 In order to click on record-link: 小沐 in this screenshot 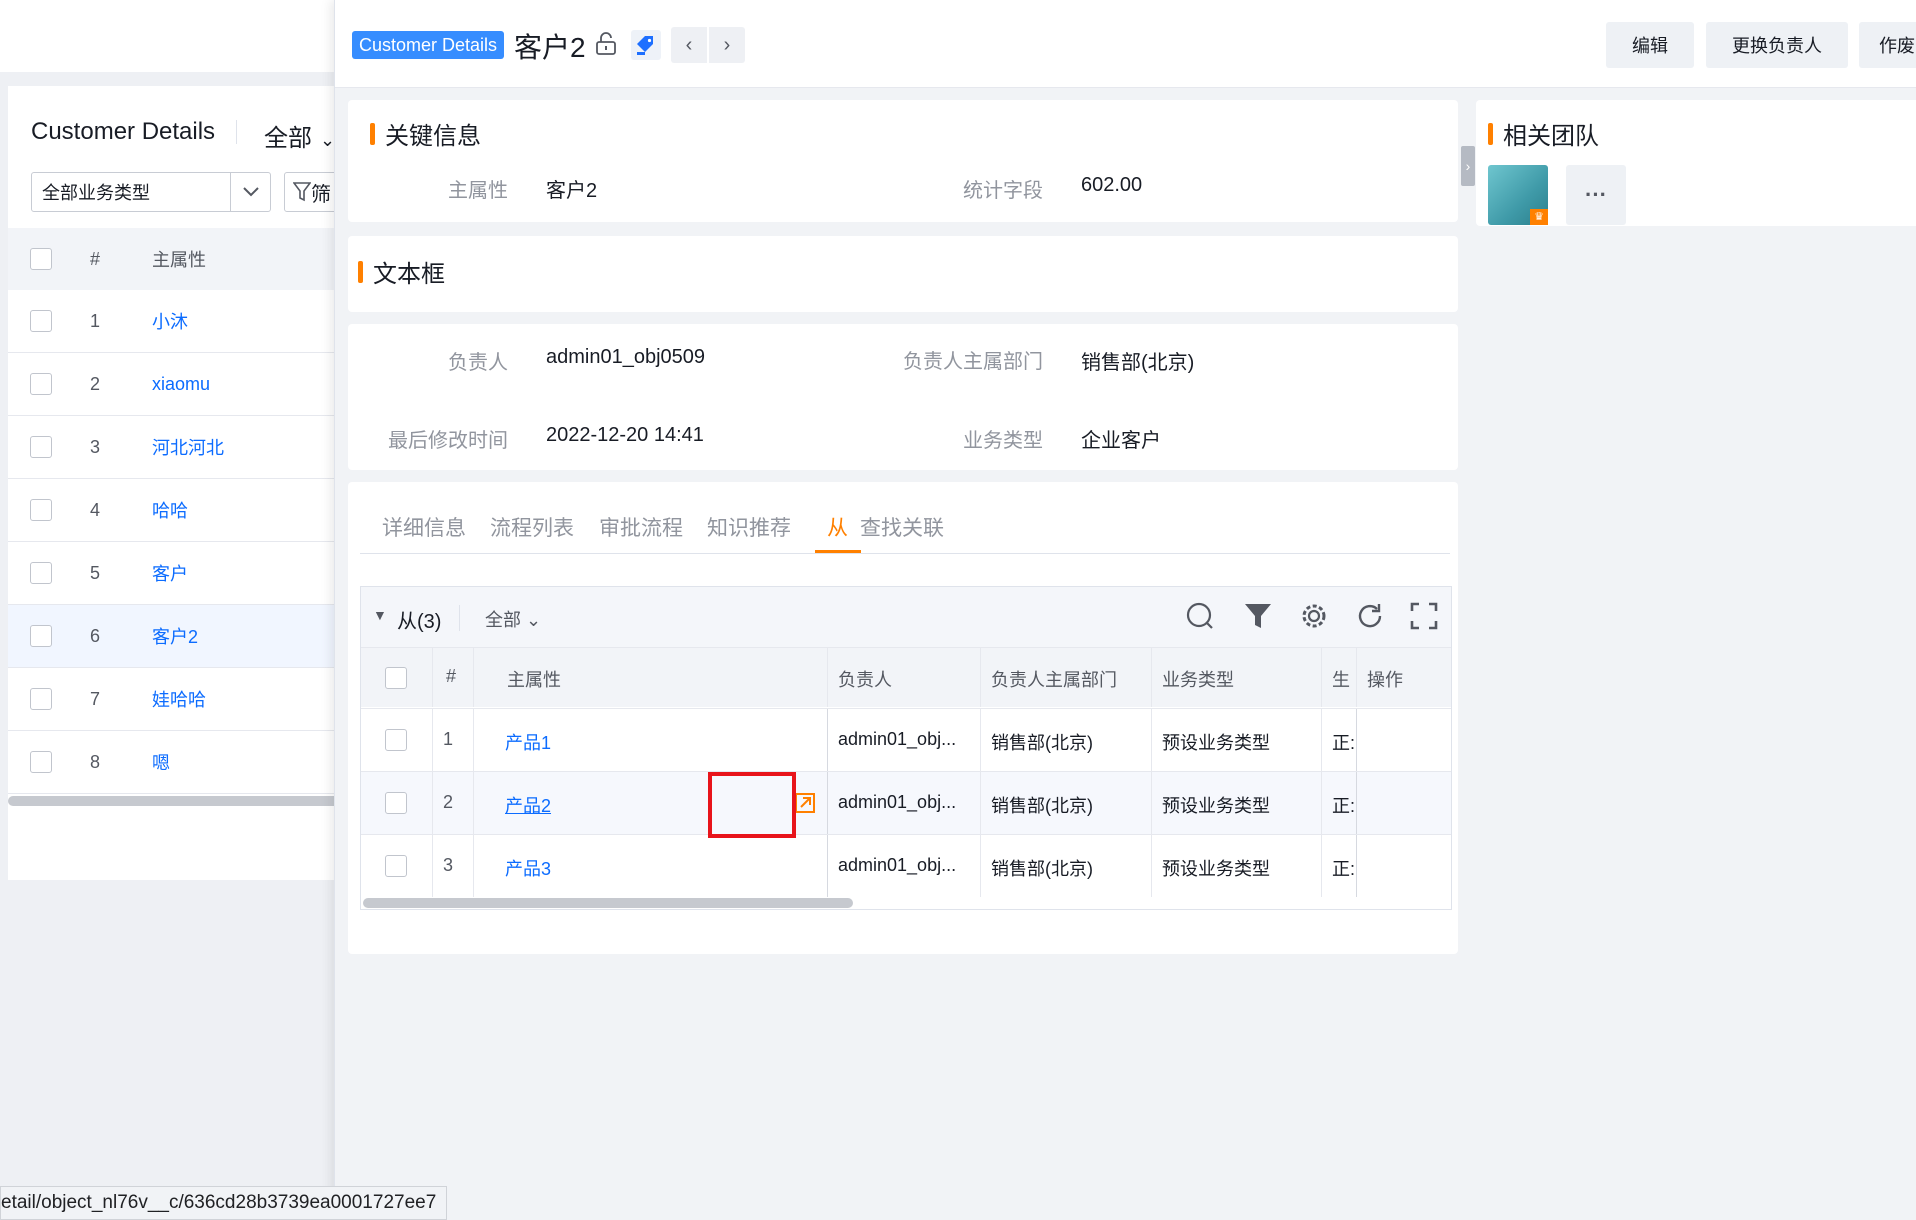, I will do `click(170, 321)`.